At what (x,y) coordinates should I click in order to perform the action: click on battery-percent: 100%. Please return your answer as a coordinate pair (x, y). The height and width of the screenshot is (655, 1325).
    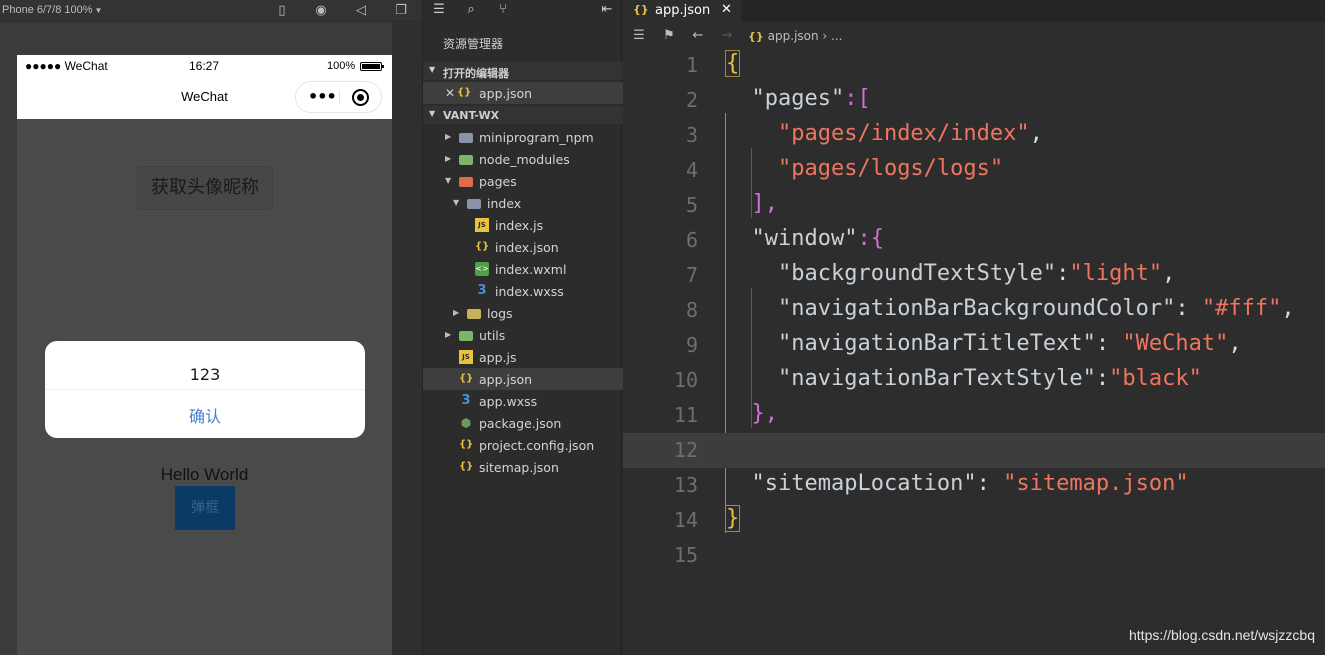
    Looking at the image, I should click on (341, 66).